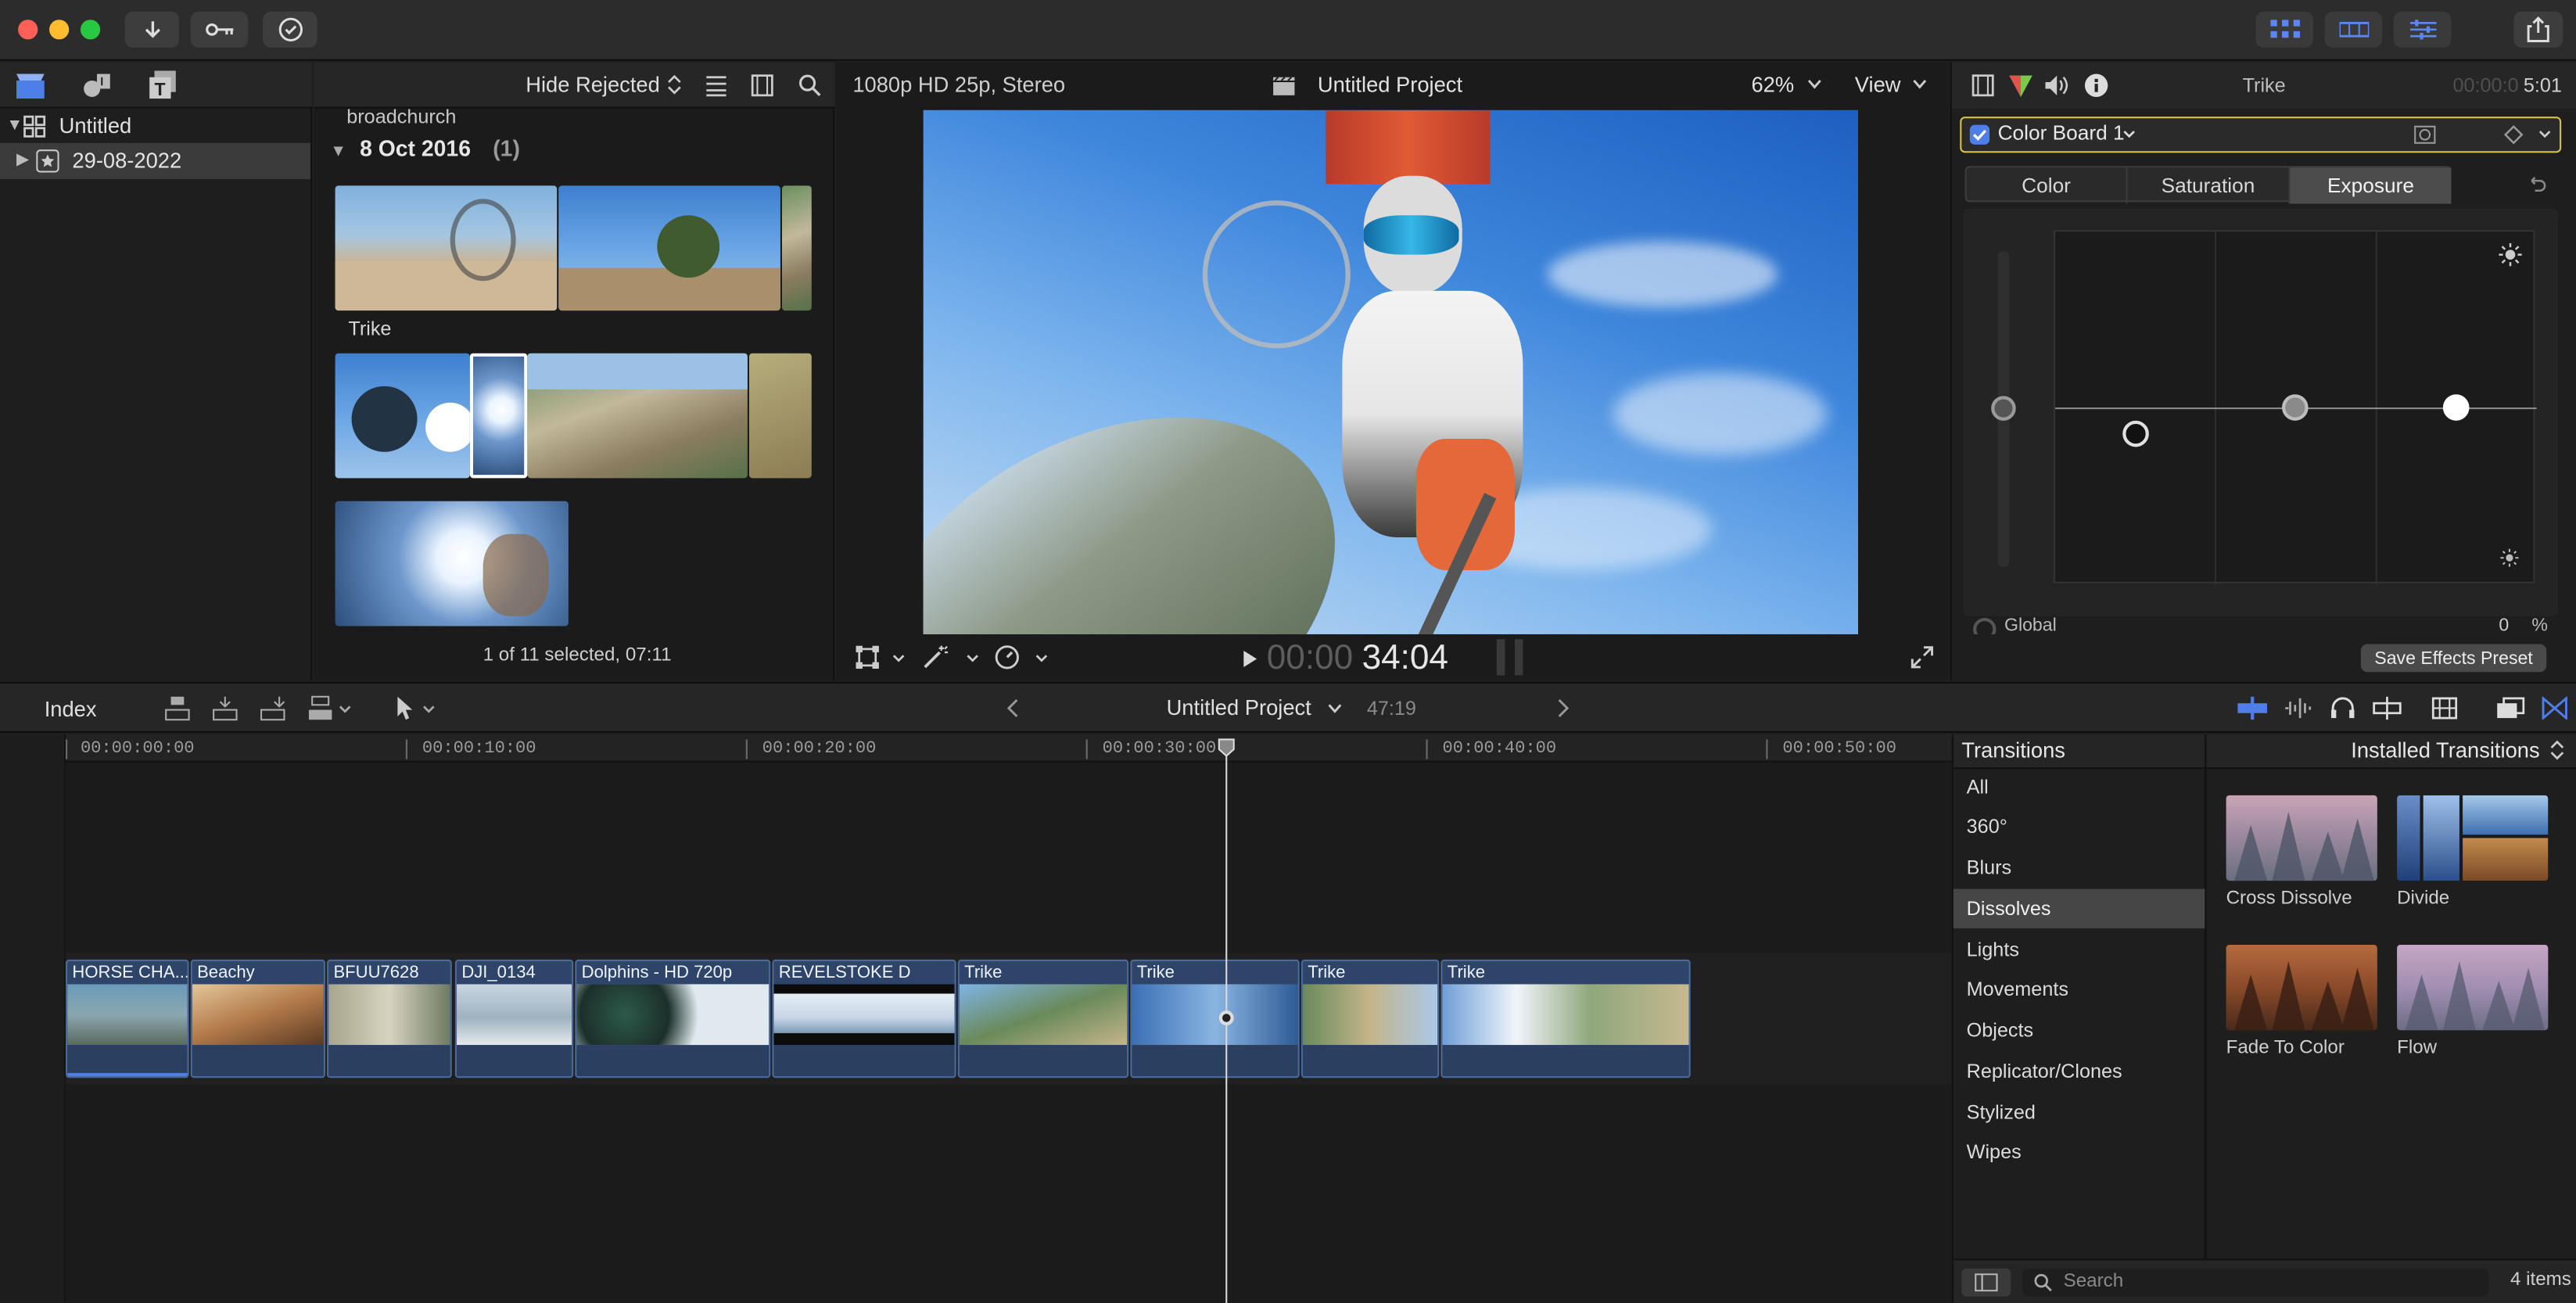 Image resolution: width=2576 pixels, height=1303 pixels. I want to click on transition-thumbnail-divide, so click(2473, 838).